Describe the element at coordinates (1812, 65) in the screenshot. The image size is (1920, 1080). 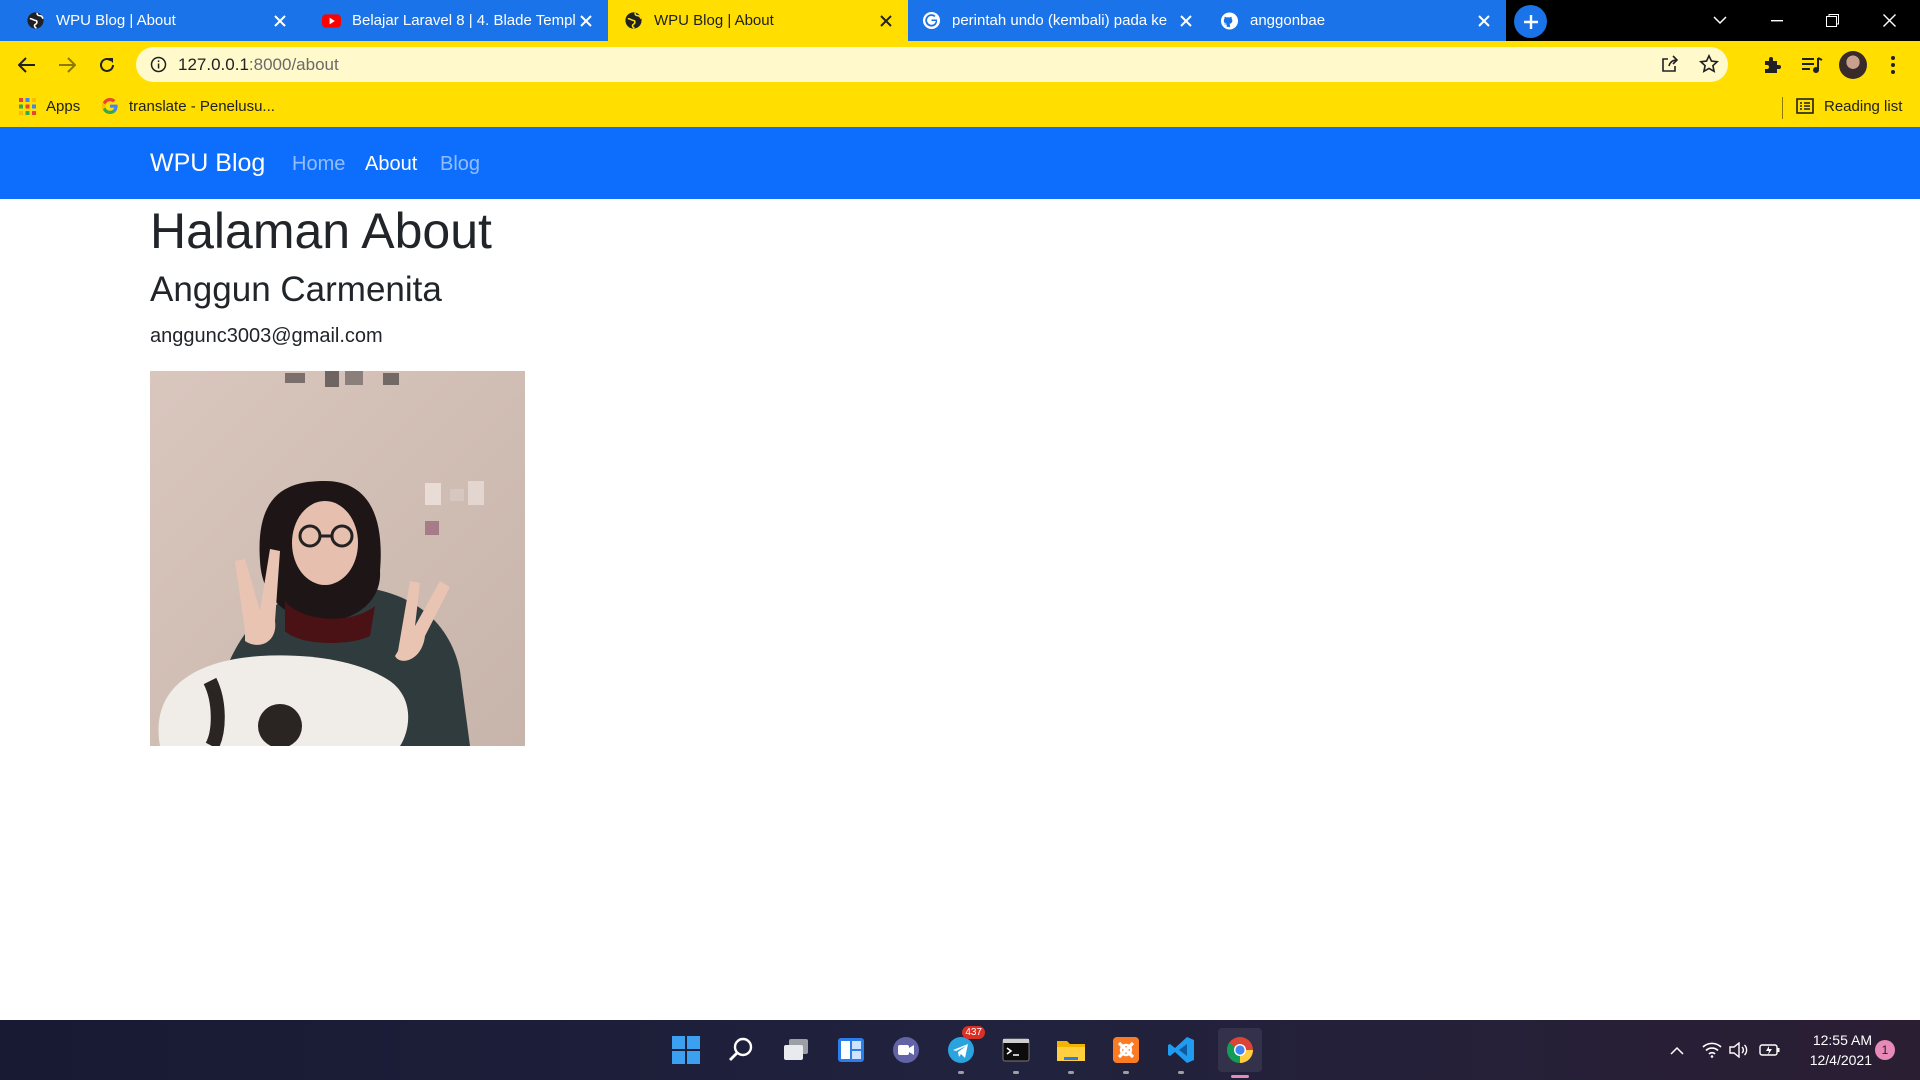
I see `media-control-button` at that location.